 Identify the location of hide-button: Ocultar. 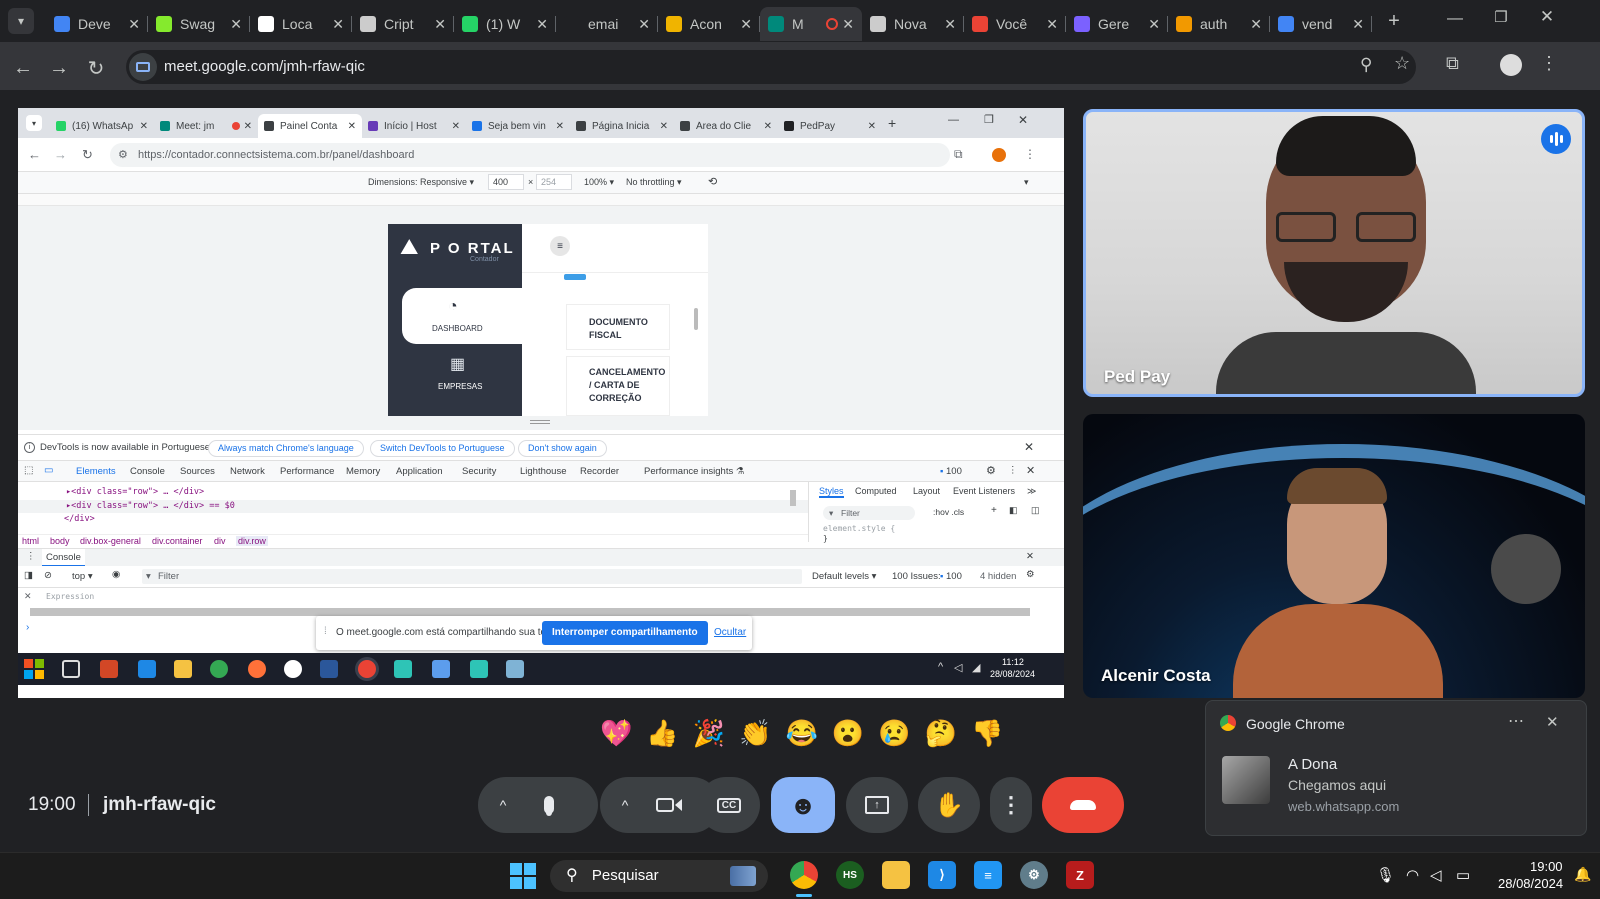
(730, 632).